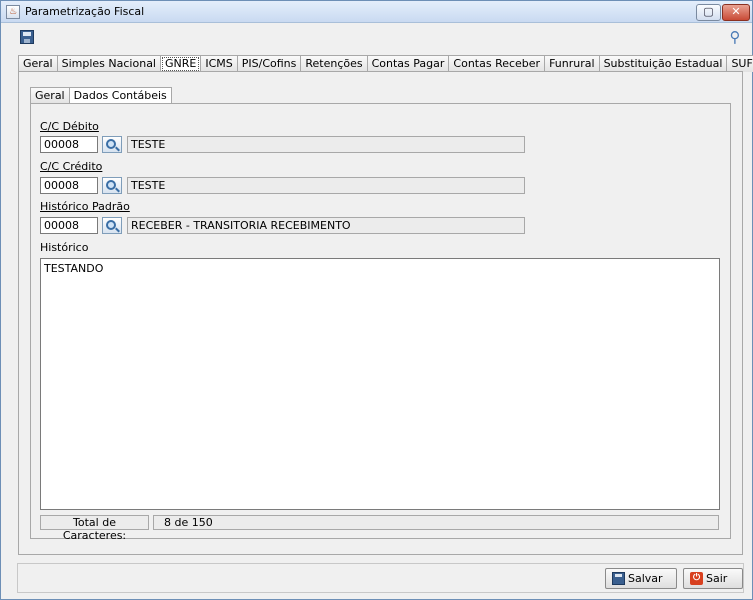 Image resolution: width=753 pixels, height=600 pixels. Describe the element at coordinates (101, 96) in the screenshot. I see `sub-tabs: Geral Dados Contábeis` at that location.